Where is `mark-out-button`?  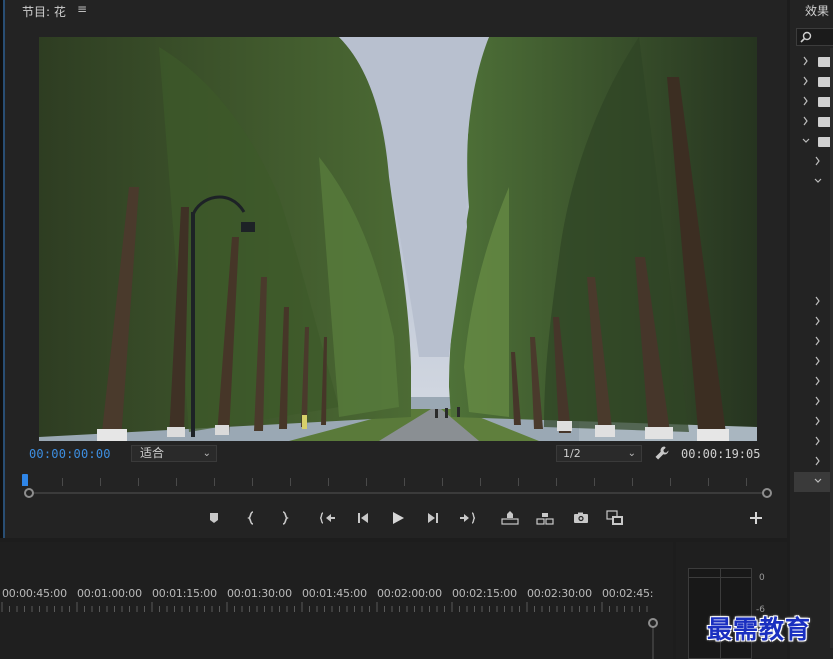
mark-out-button is located at coordinates (284, 518).